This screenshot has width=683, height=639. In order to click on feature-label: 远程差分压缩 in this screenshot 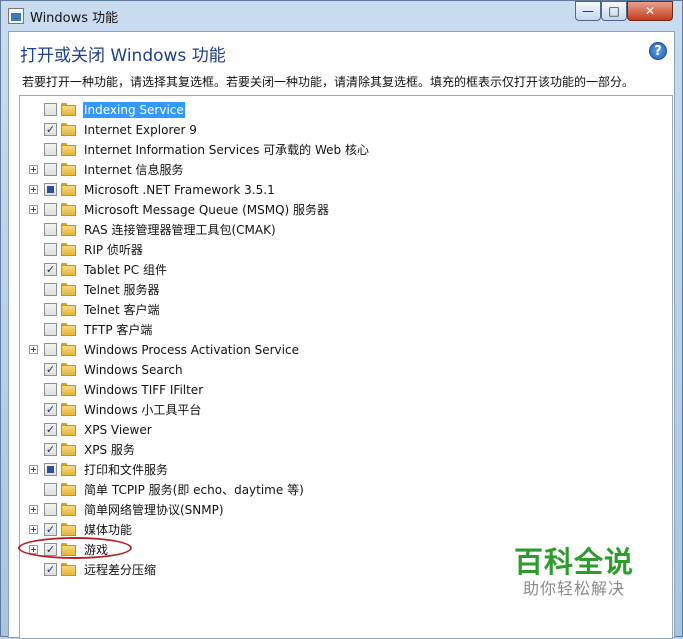, I will do `click(120, 570)`.